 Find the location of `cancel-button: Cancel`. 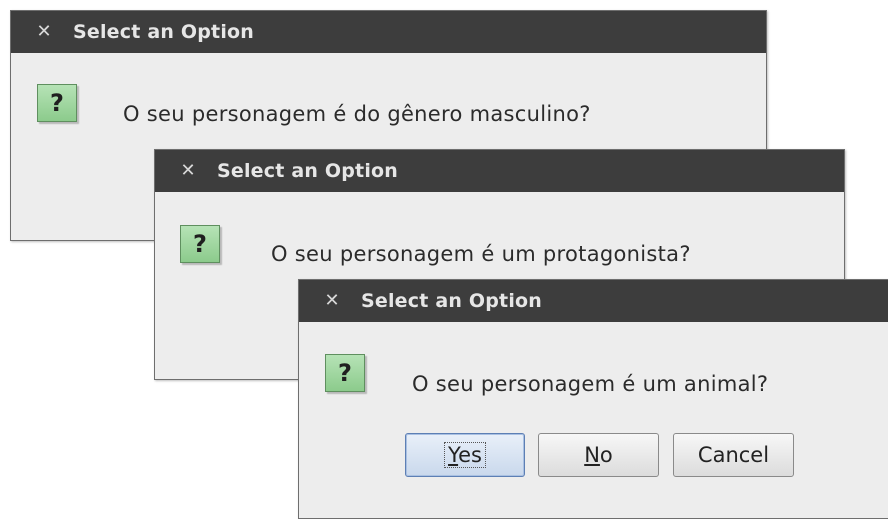

cancel-button: Cancel is located at coordinates (733, 455).